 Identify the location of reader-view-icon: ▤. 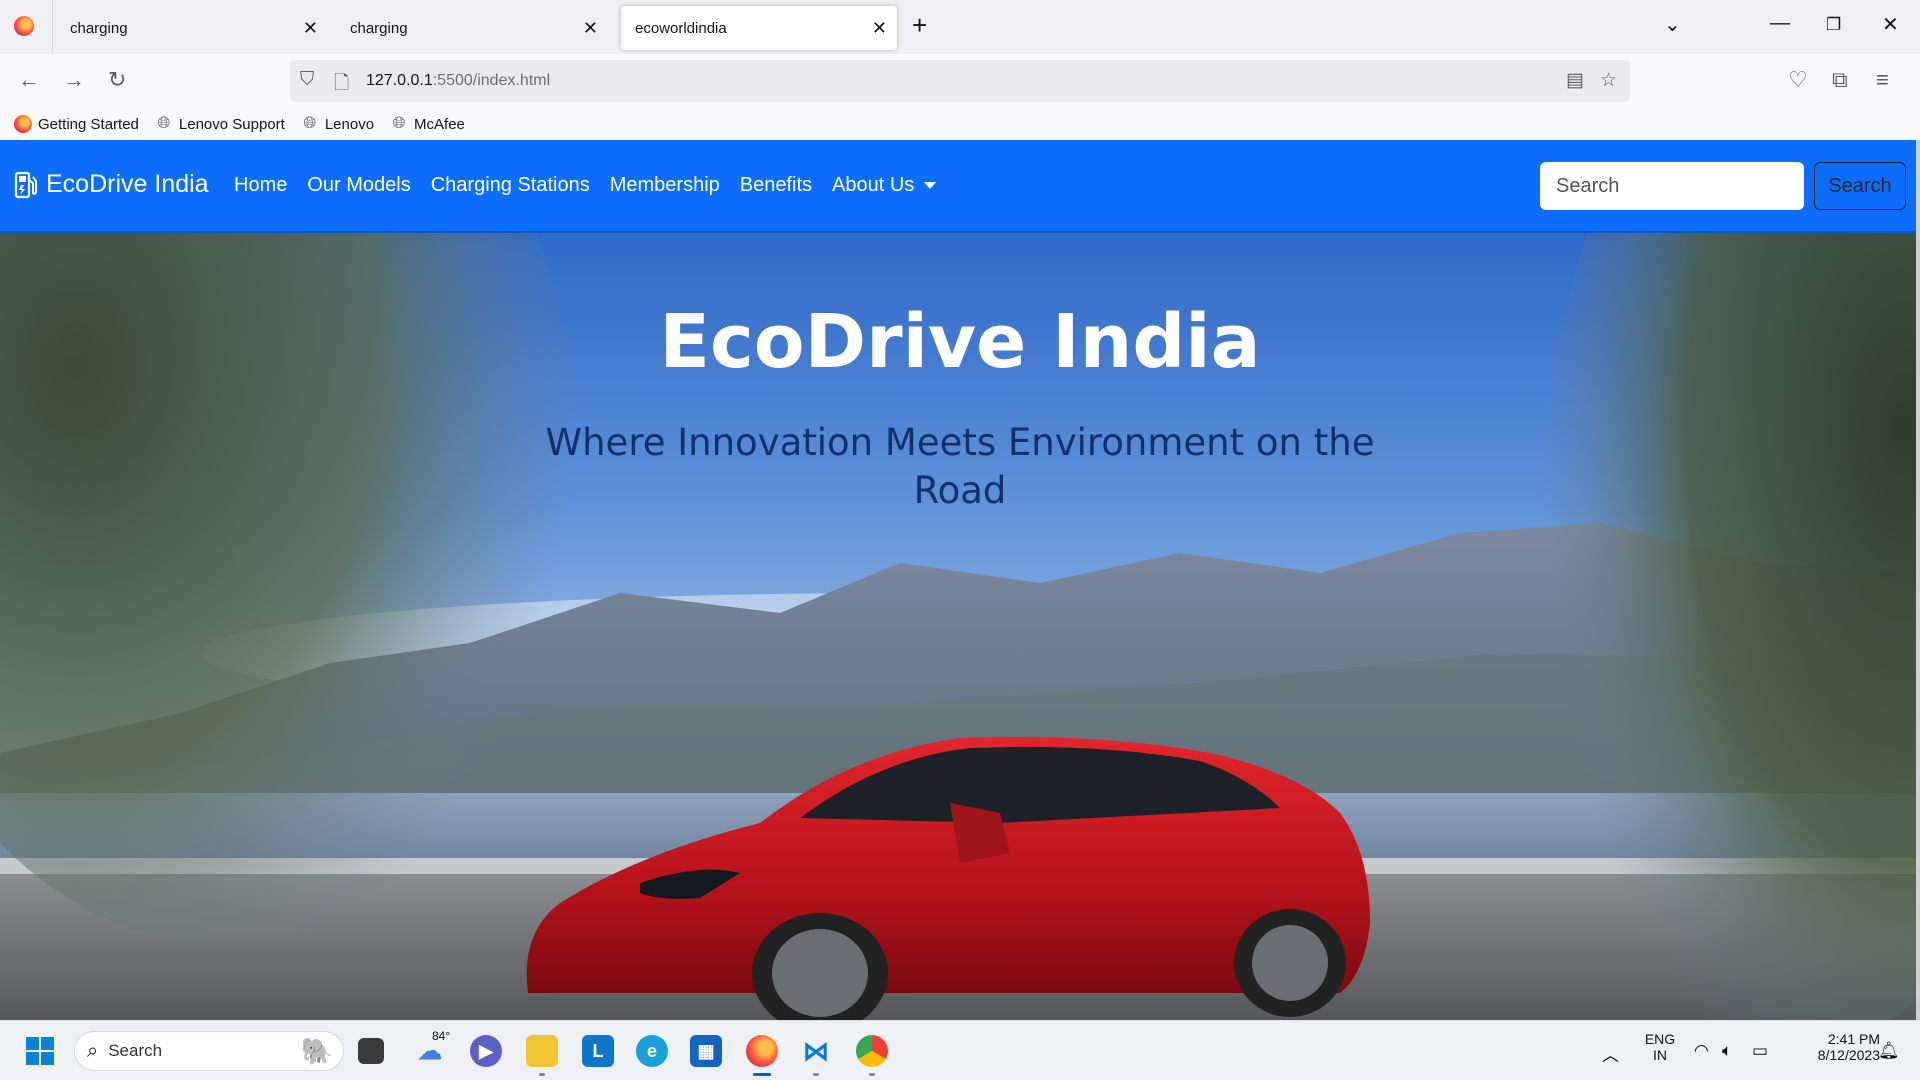
(1575, 80).